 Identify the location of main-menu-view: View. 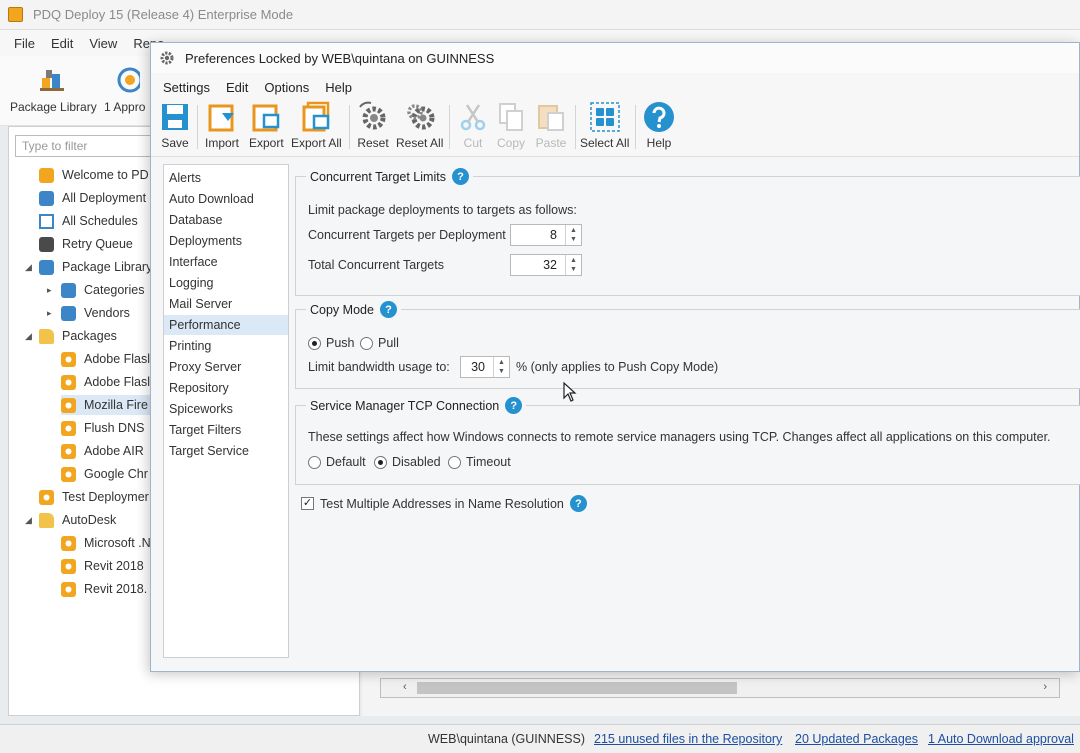
(103, 43).